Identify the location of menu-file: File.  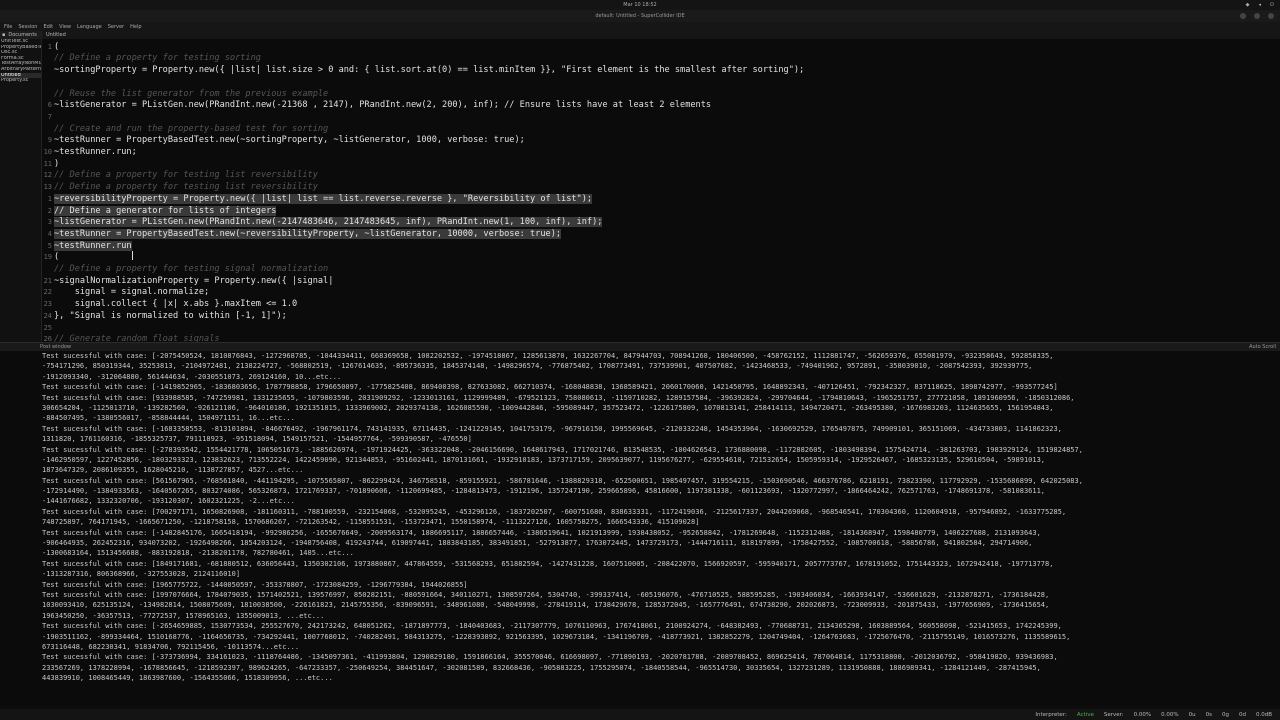
(8, 27).